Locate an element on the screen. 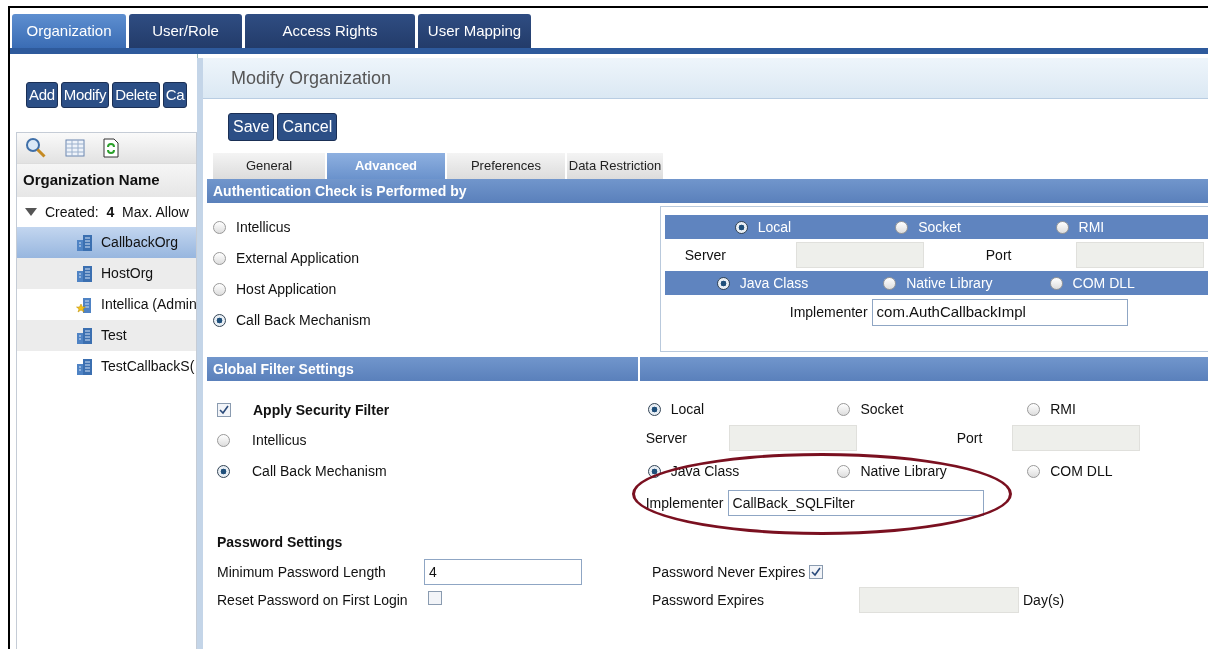 The width and height of the screenshot is (1208, 649). field-label: Password Never Expires is located at coordinates (729, 572).